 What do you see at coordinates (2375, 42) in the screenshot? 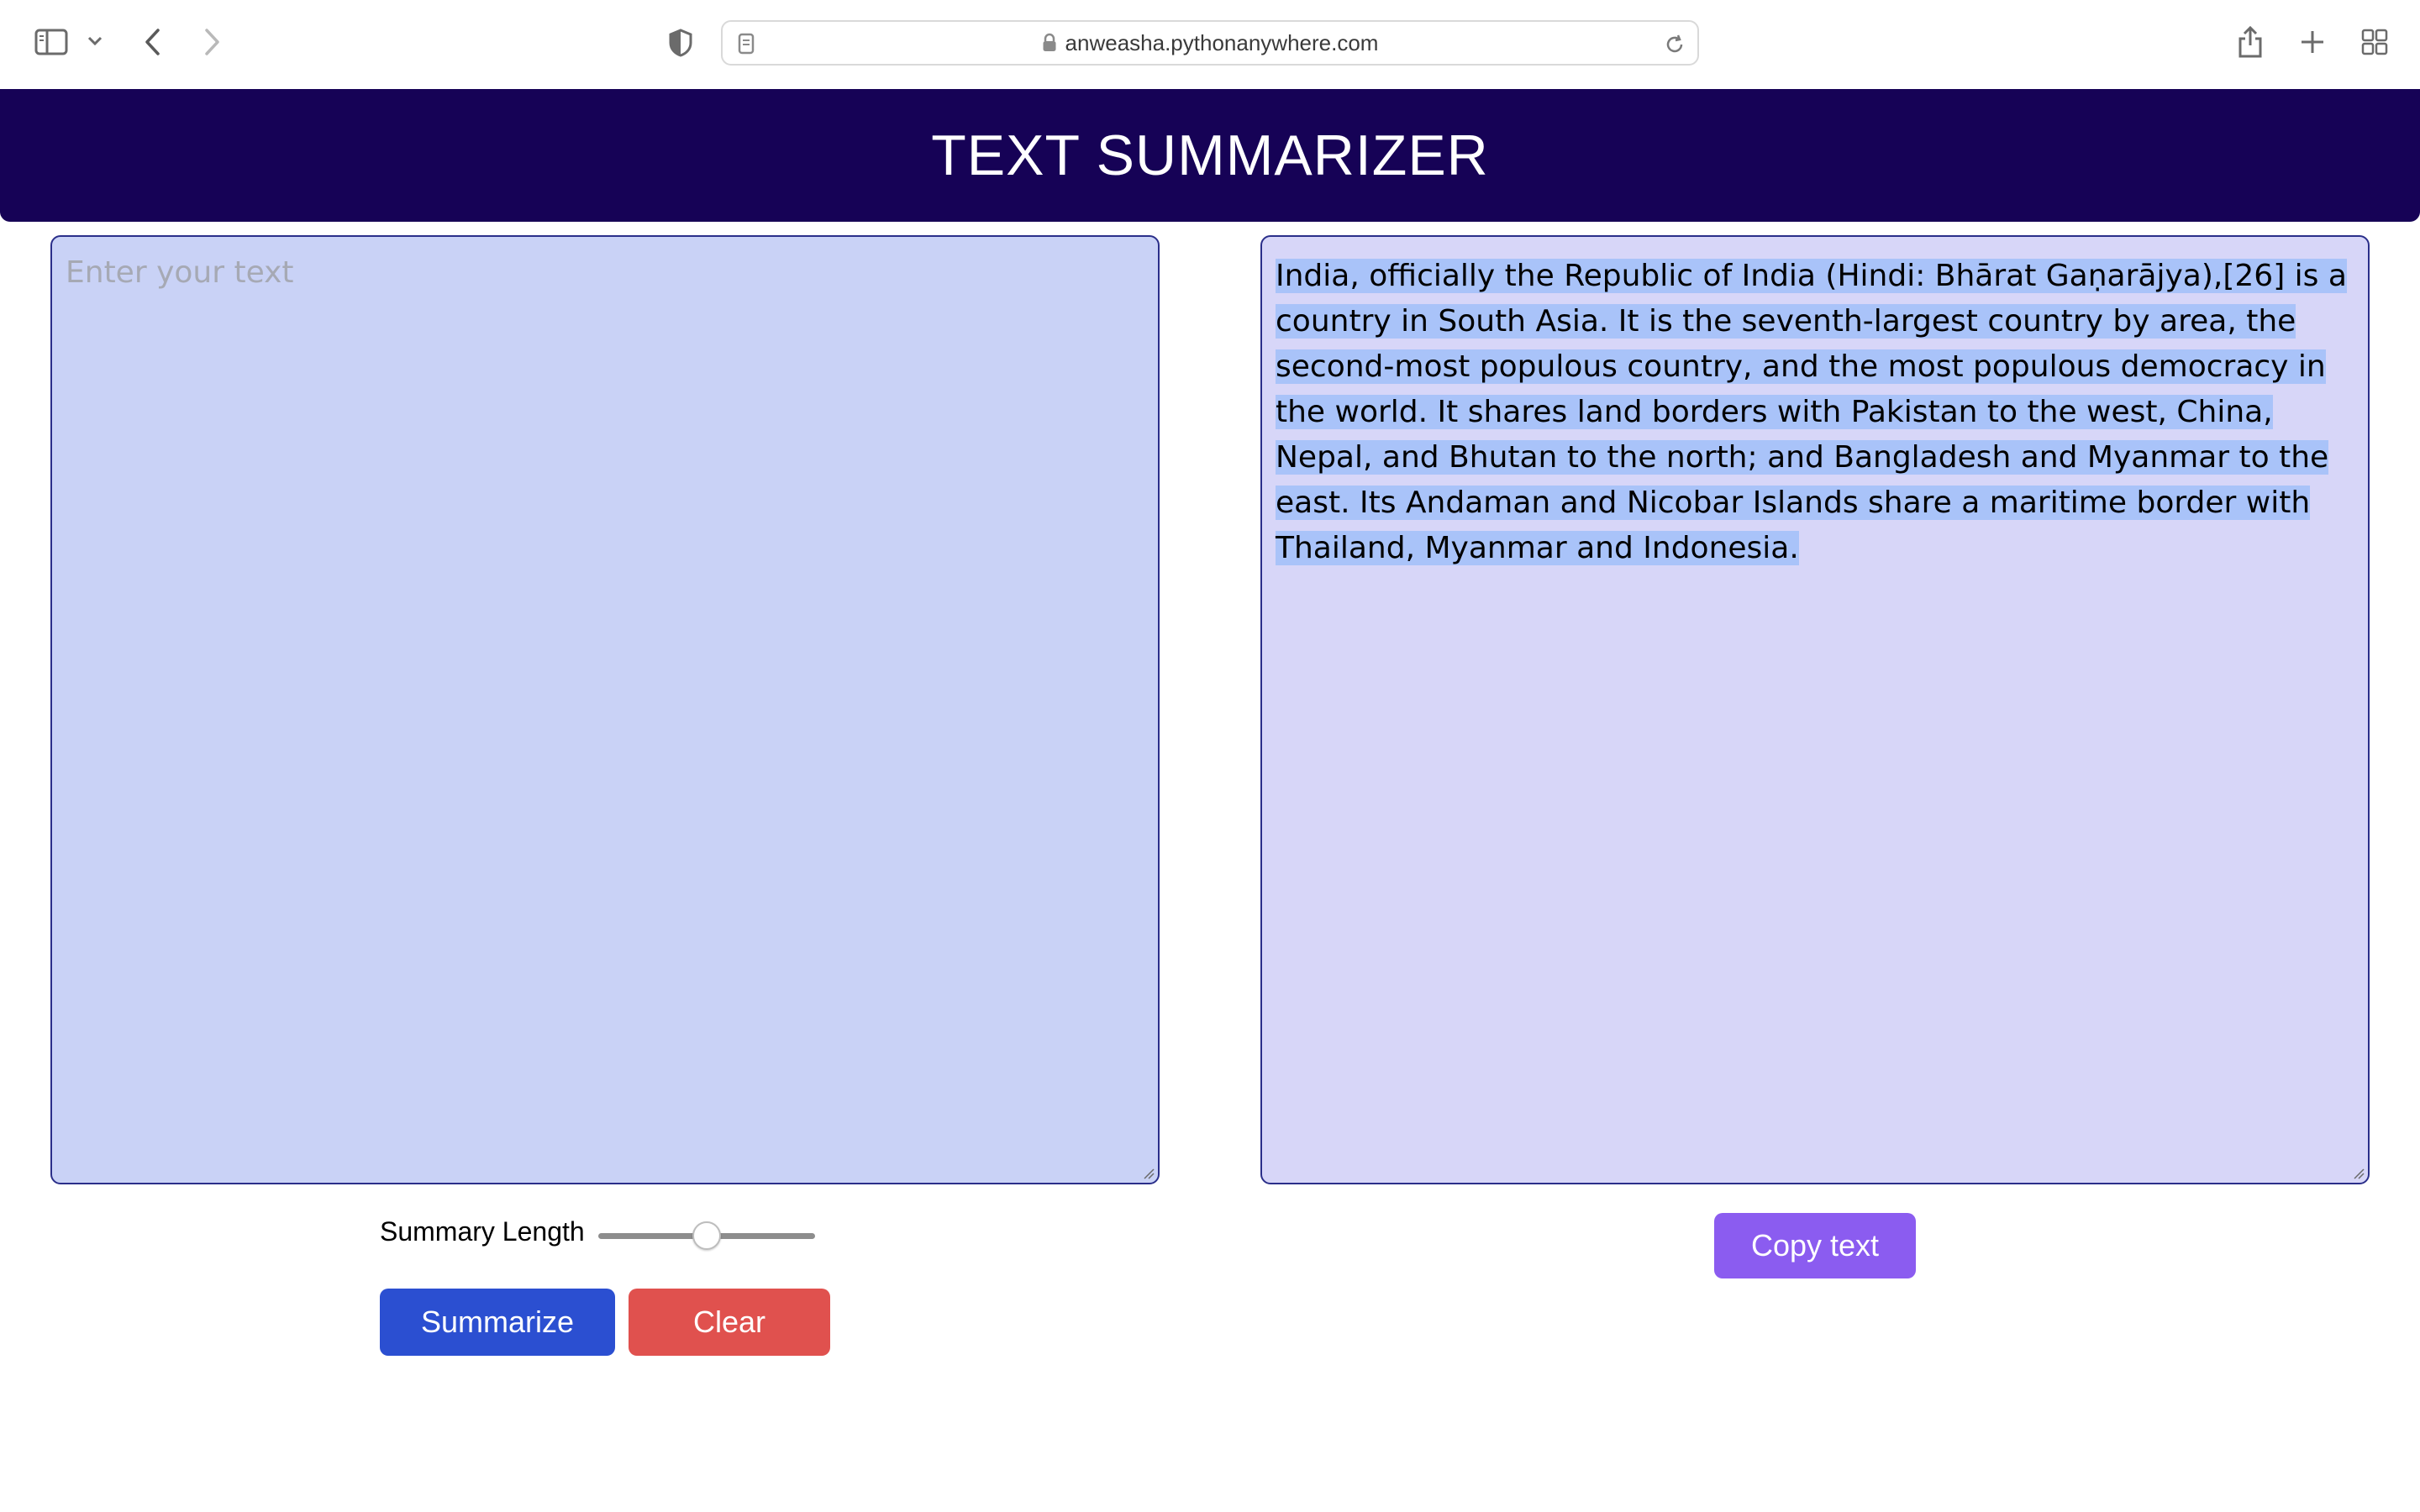
I see `tab-overview-icon` at bounding box center [2375, 42].